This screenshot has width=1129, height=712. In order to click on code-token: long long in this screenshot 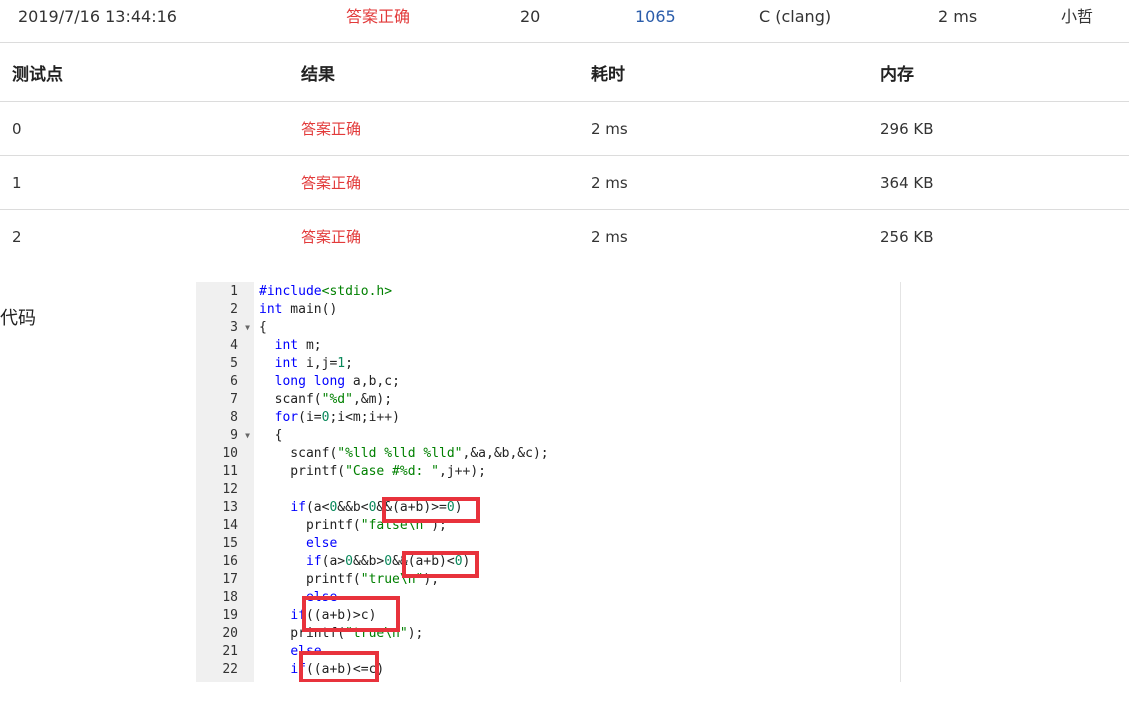, I will do `click(310, 381)`.